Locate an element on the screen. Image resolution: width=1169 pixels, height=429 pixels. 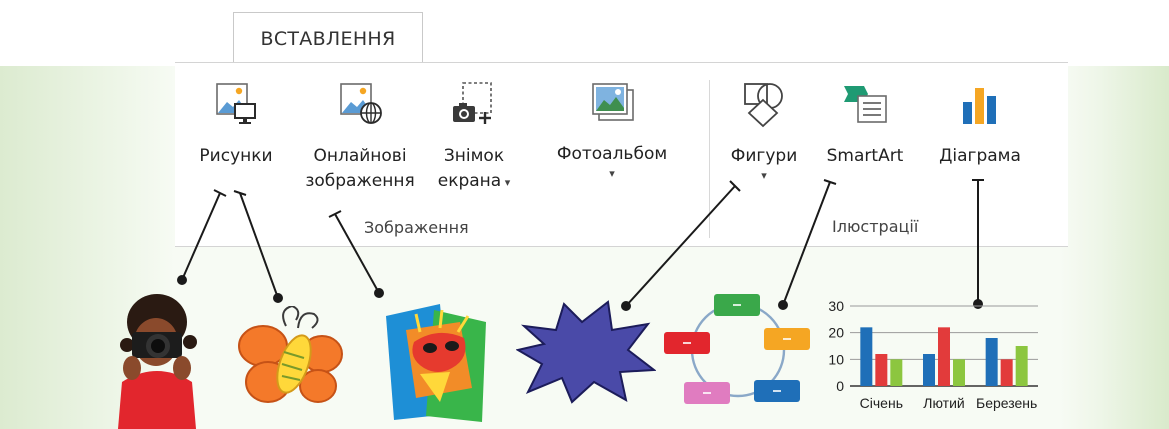
butterfly-drawing is located at coordinates (290, 354).